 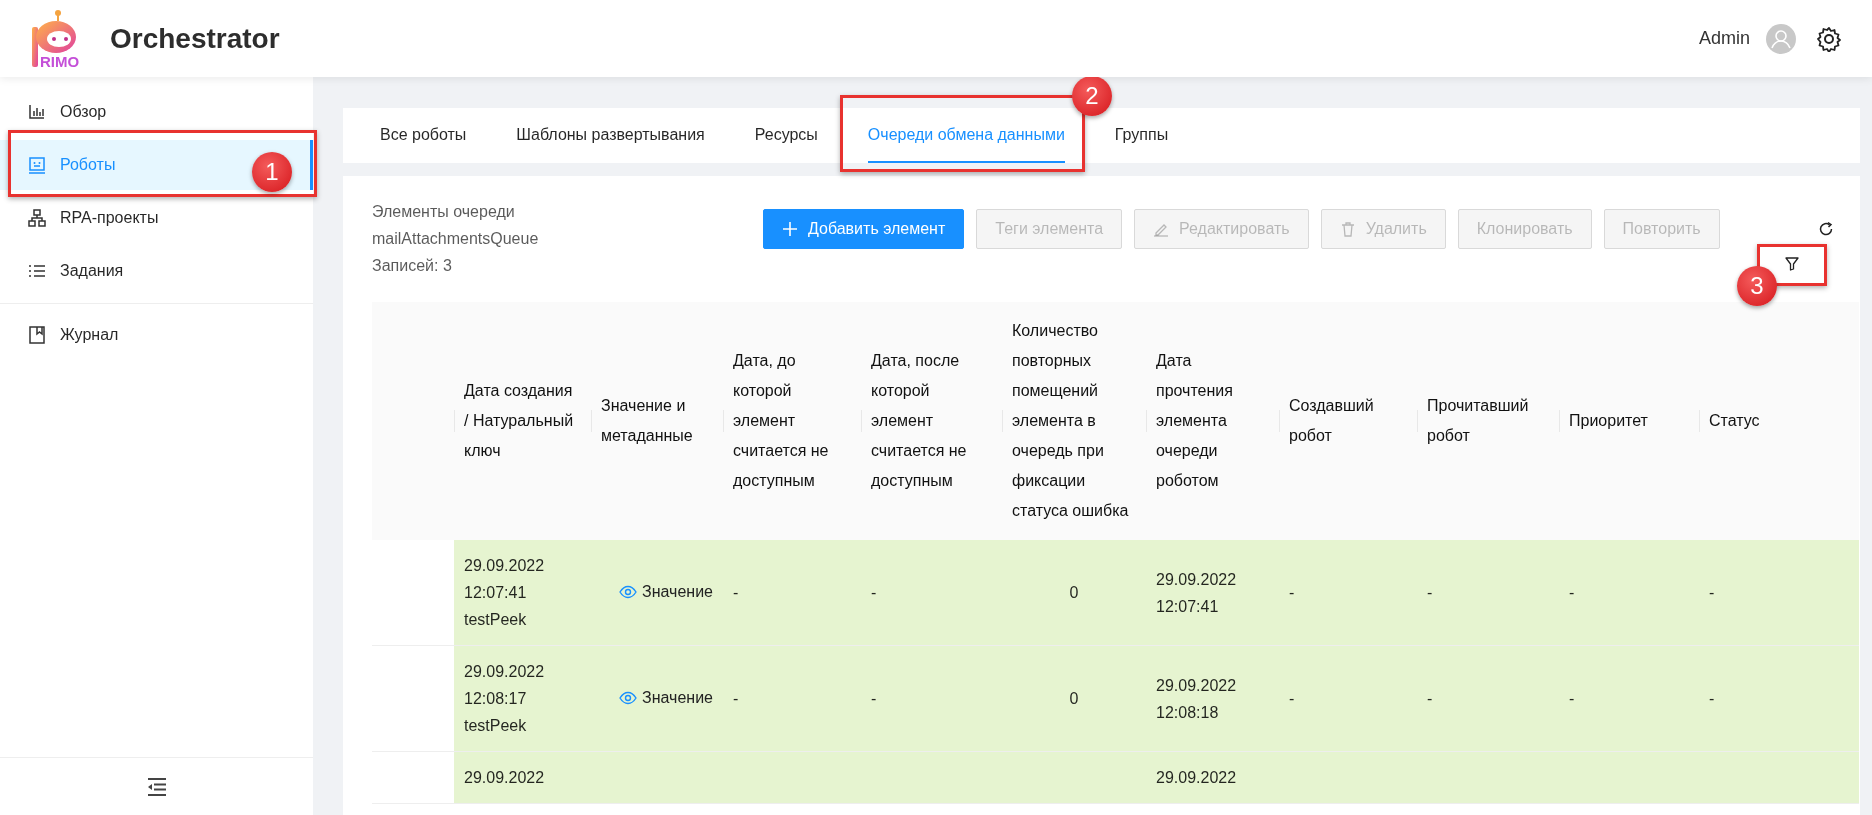 What do you see at coordinates (1197, 593) in the screenshot?
I see `table-cell-text: 29.09.2022 12:07:41` at bounding box center [1197, 593].